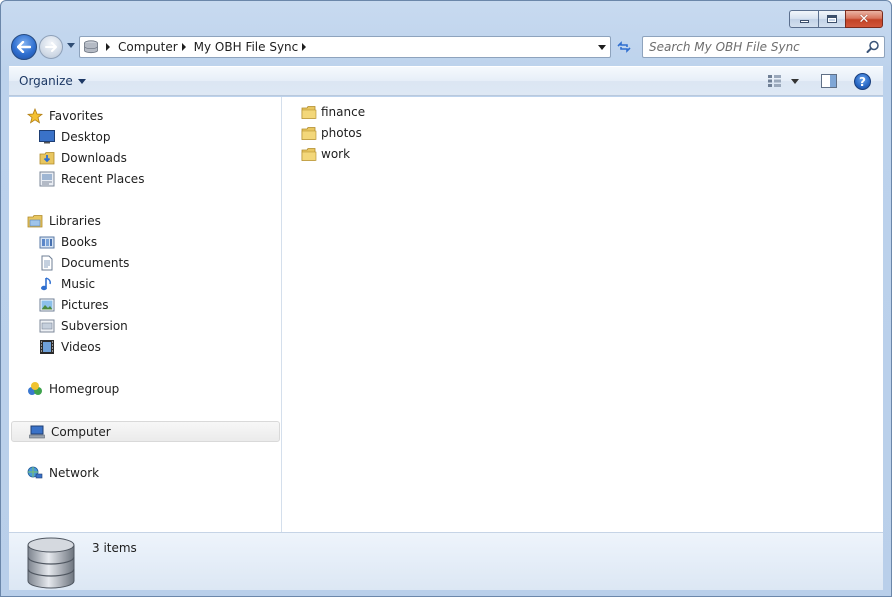  I want to click on preview-pane-button, so click(829, 82).